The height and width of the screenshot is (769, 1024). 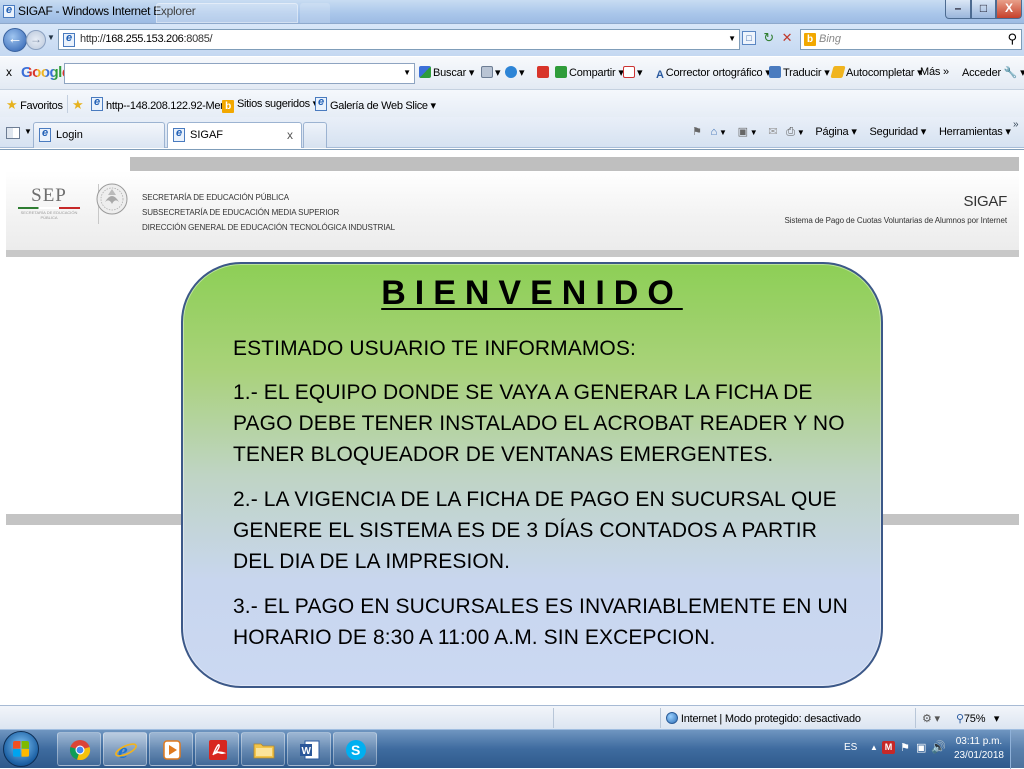 I want to click on address-input: http://168.255.153.206:8085/ ▼, so click(x=399, y=39).